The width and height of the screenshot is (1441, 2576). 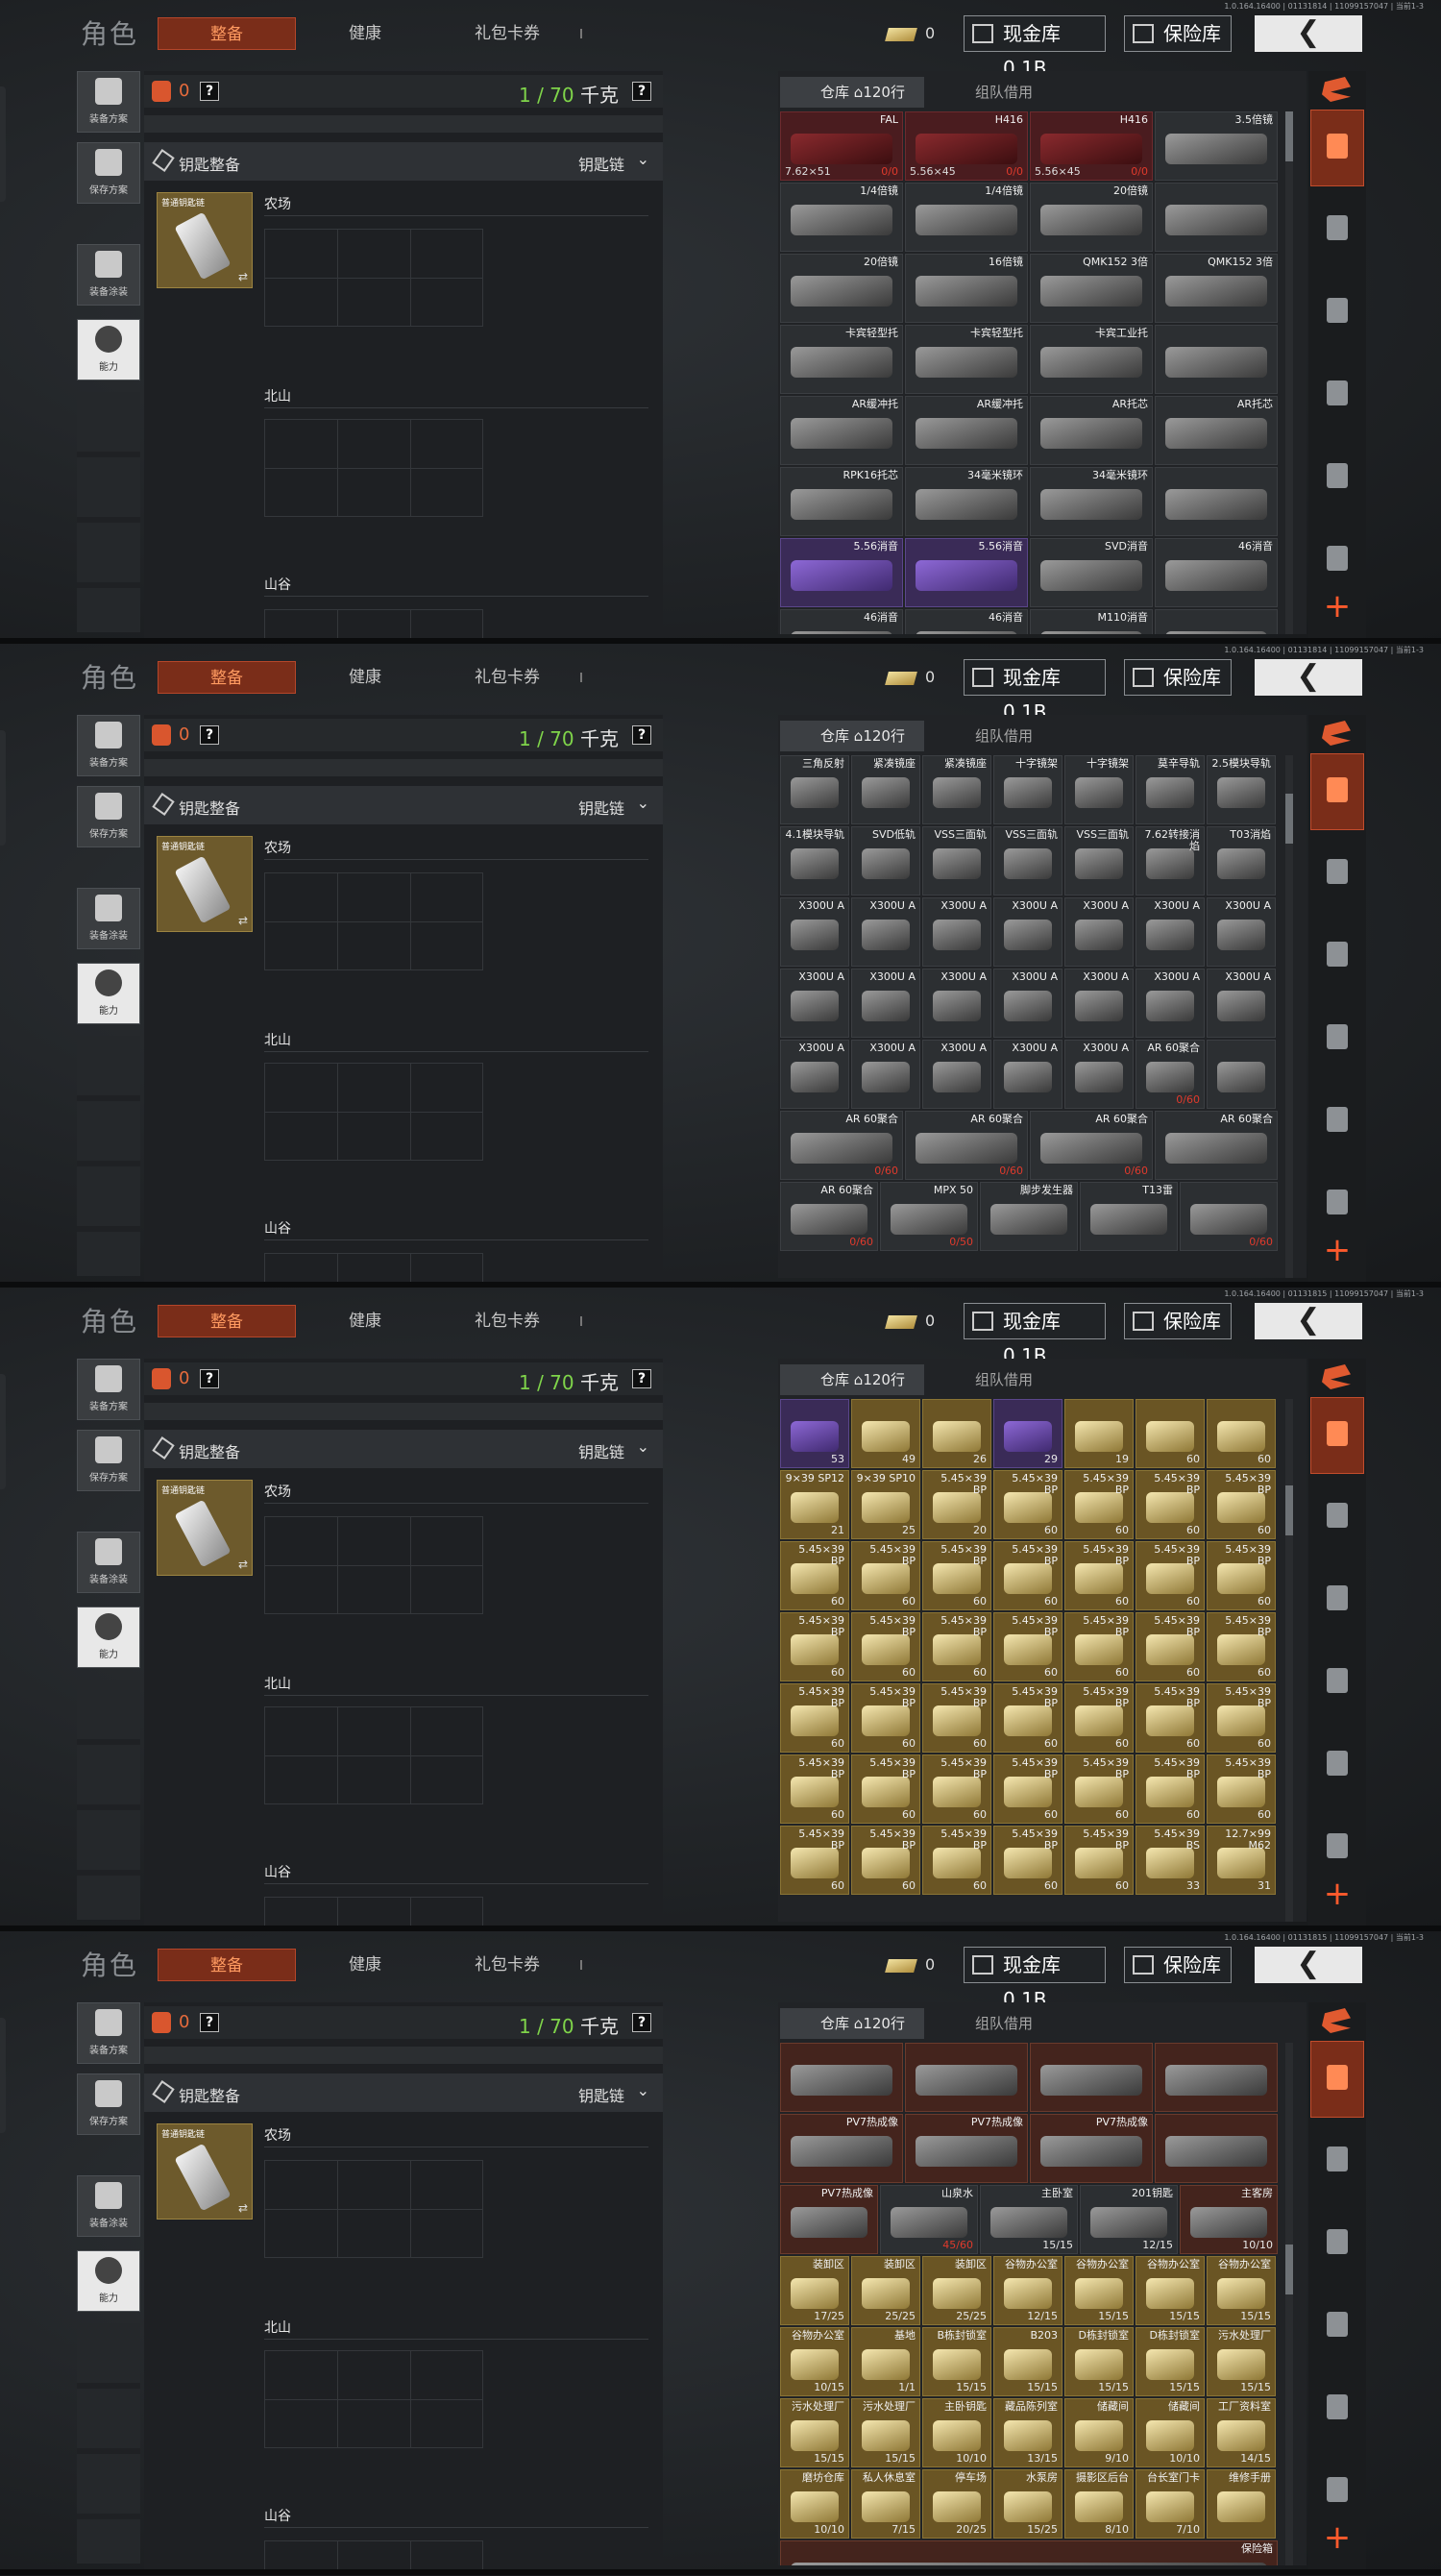 What do you see at coordinates (841, 217) in the screenshot?
I see `storage-item: 1/4倍镜` at bounding box center [841, 217].